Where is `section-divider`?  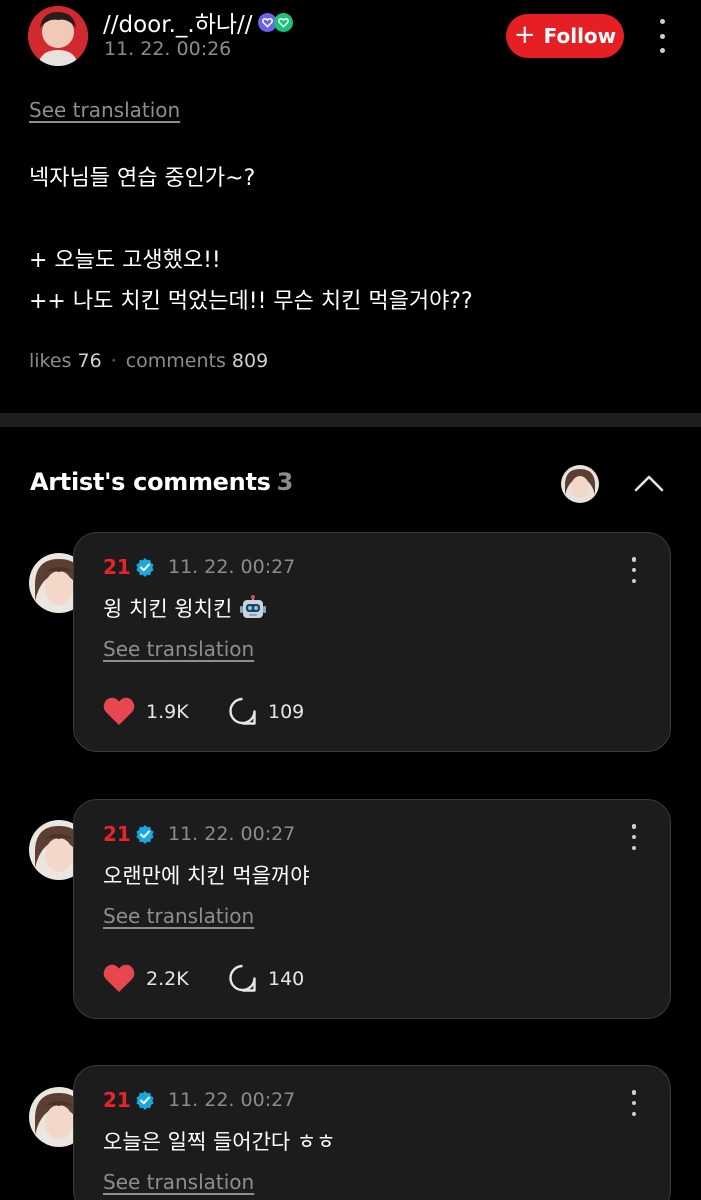
section-divider is located at coordinates (350, 420).